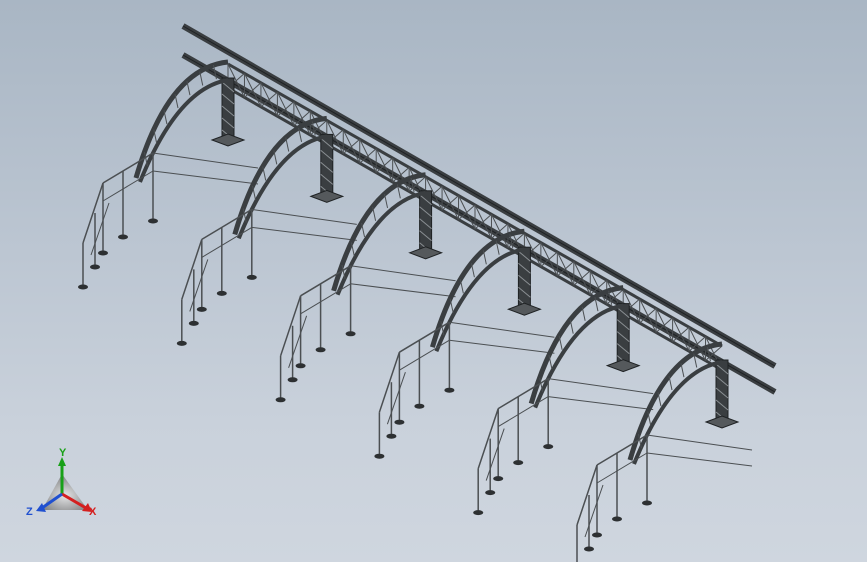  I want to click on coordinate-triad: Y X Z, so click(61, 482).